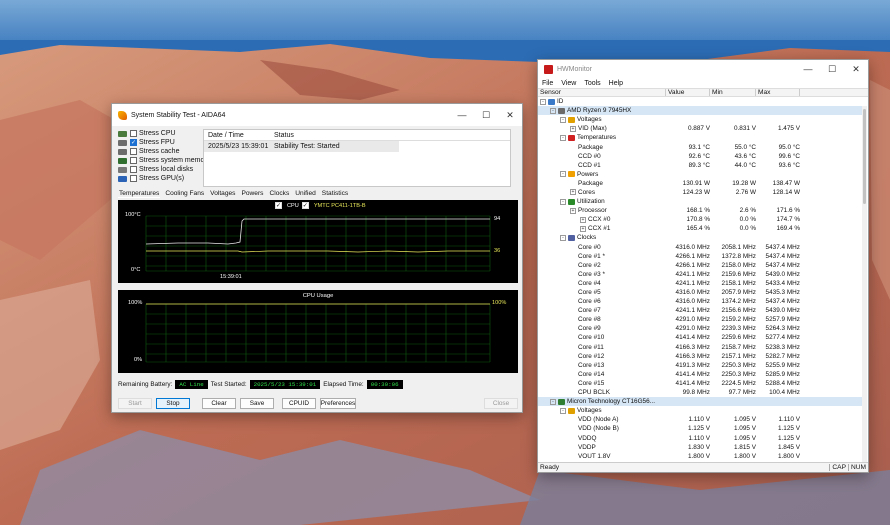 This screenshot has width=890, height=525. Describe the element at coordinates (305, 194) in the screenshot. I see `tab-unified: Unified` at that location.